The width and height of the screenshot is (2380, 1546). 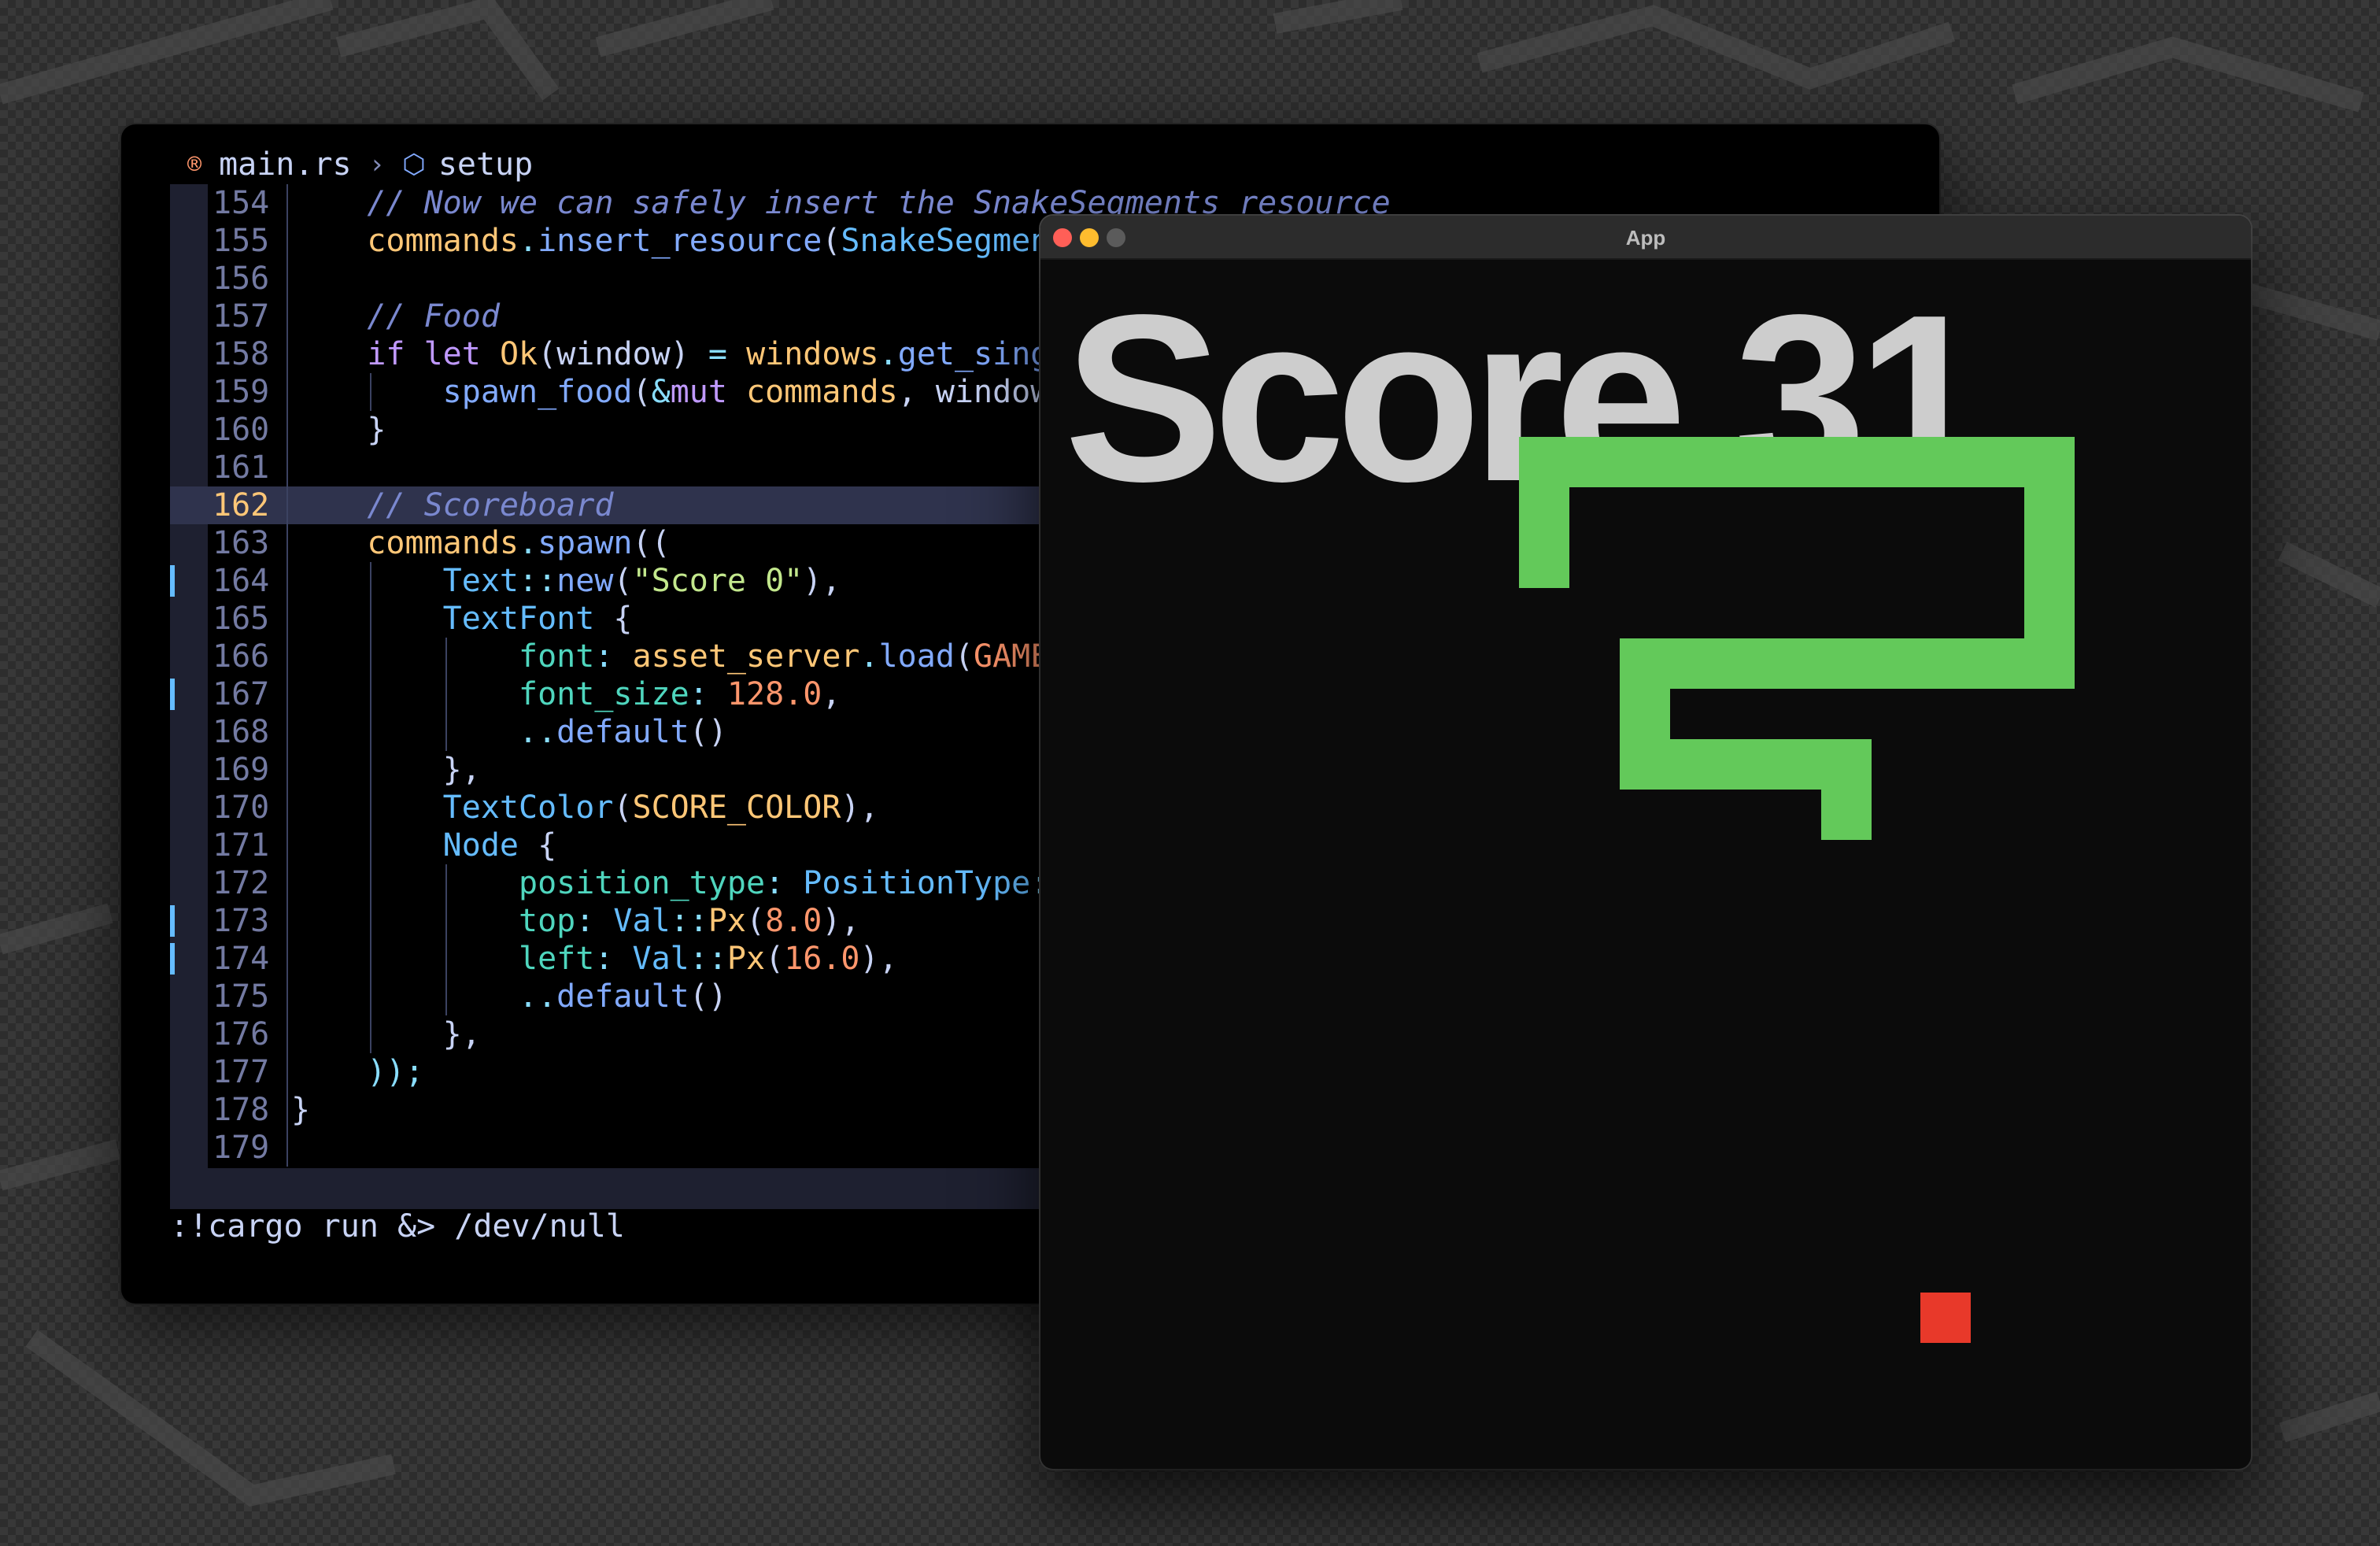 I want to click on code-token: window, so click(x=613, y=354).